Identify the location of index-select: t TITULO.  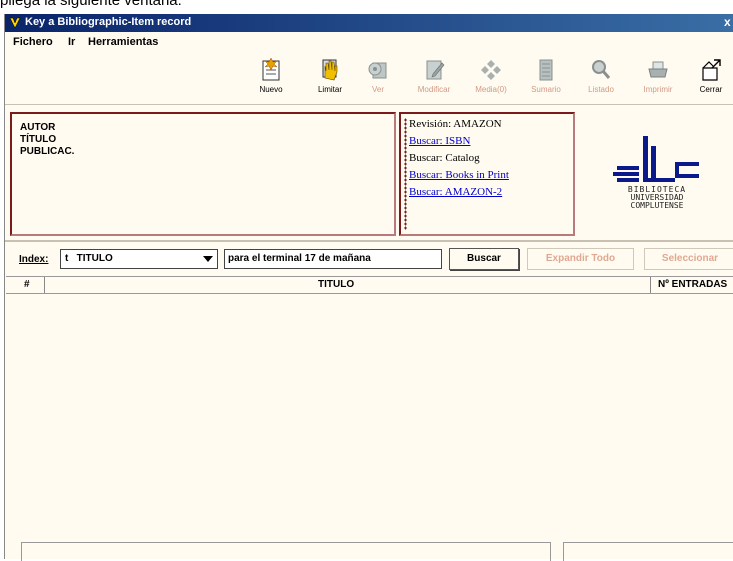
(139, 259).